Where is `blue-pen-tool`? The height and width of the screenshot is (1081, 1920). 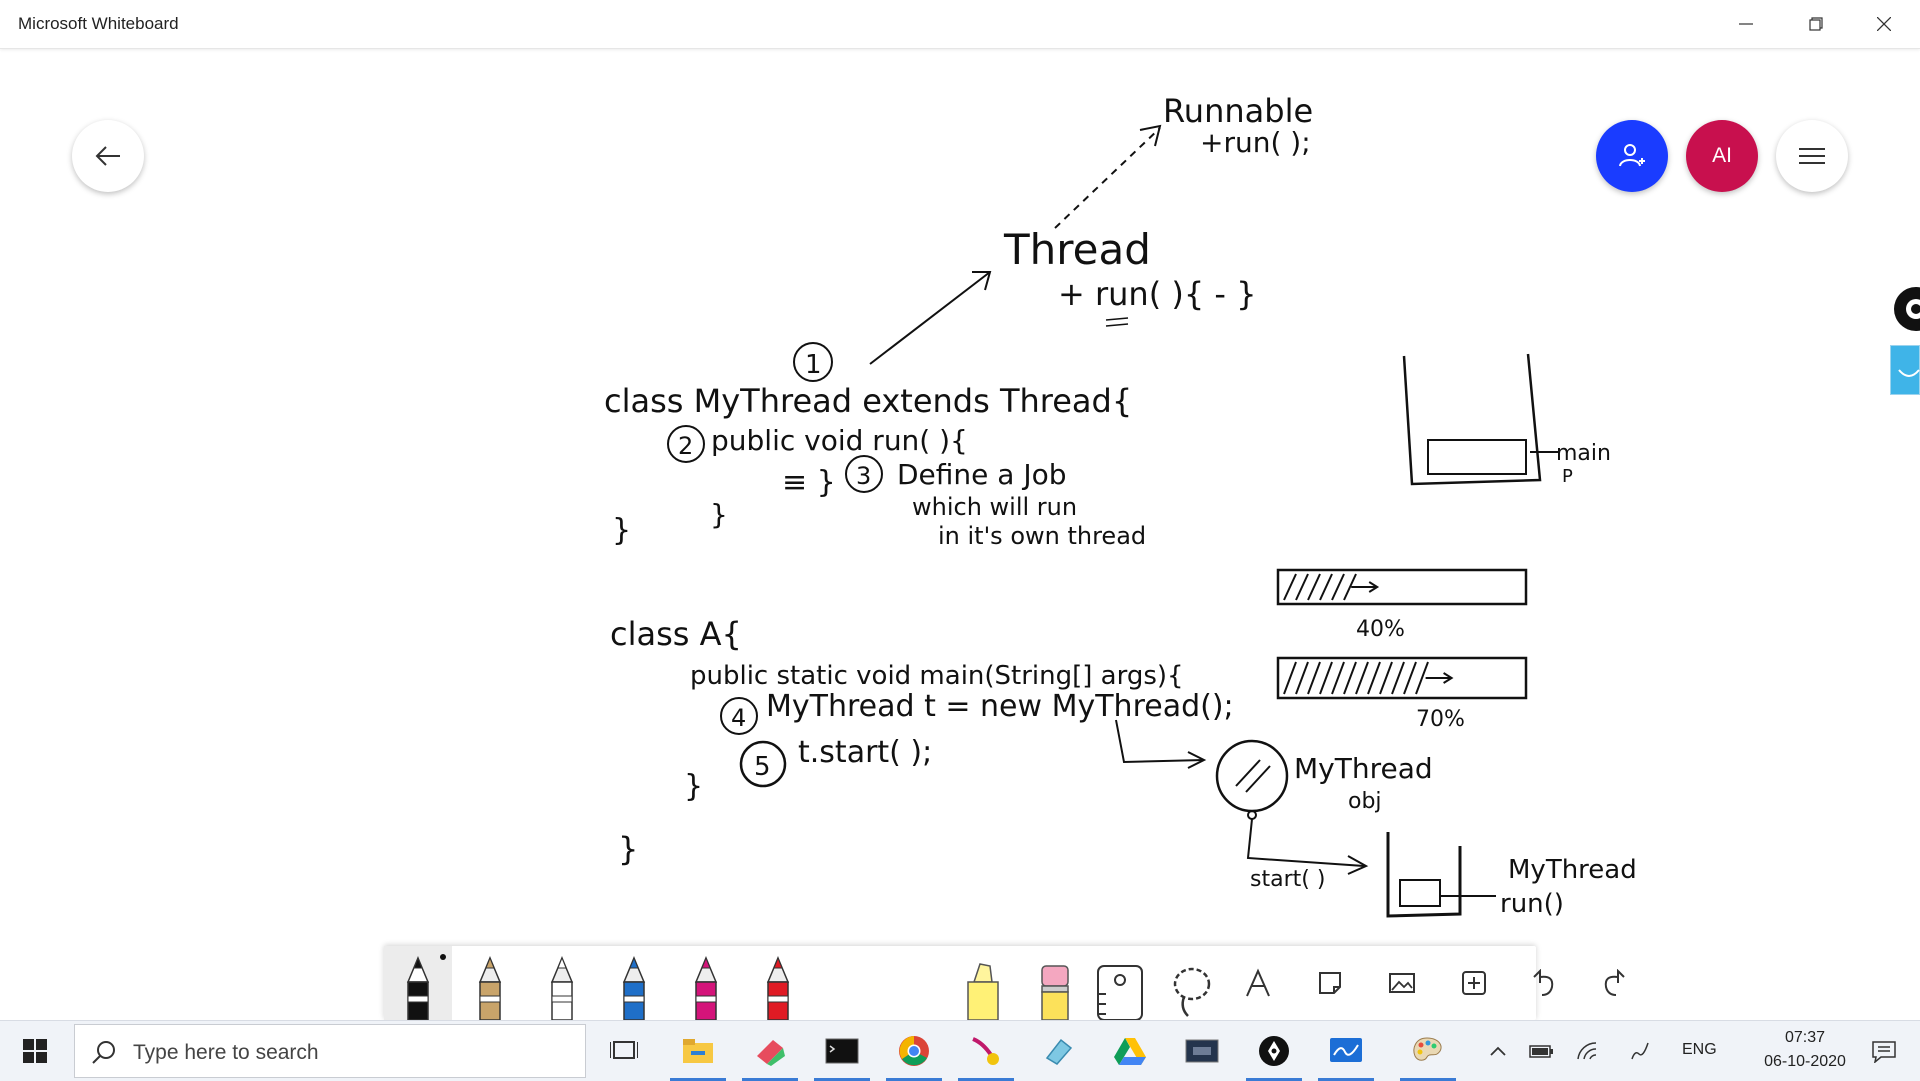
blue-pen-tool is located at coordinates (634, 983).